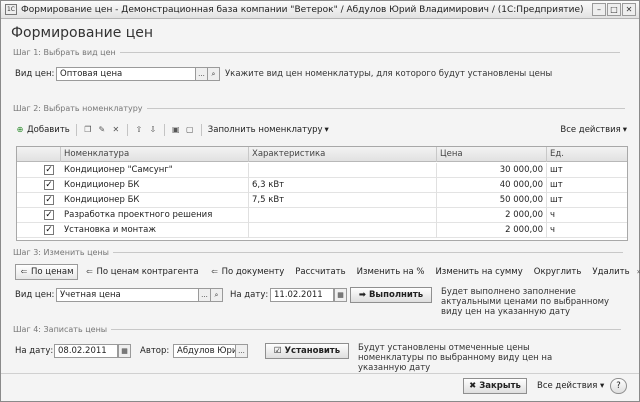 The width and height of the screenshot is (640, 402). Describe the element at coordinates (302, 295) in the screenshot. I see `step3-date-field: 11.02.2011` at that location.